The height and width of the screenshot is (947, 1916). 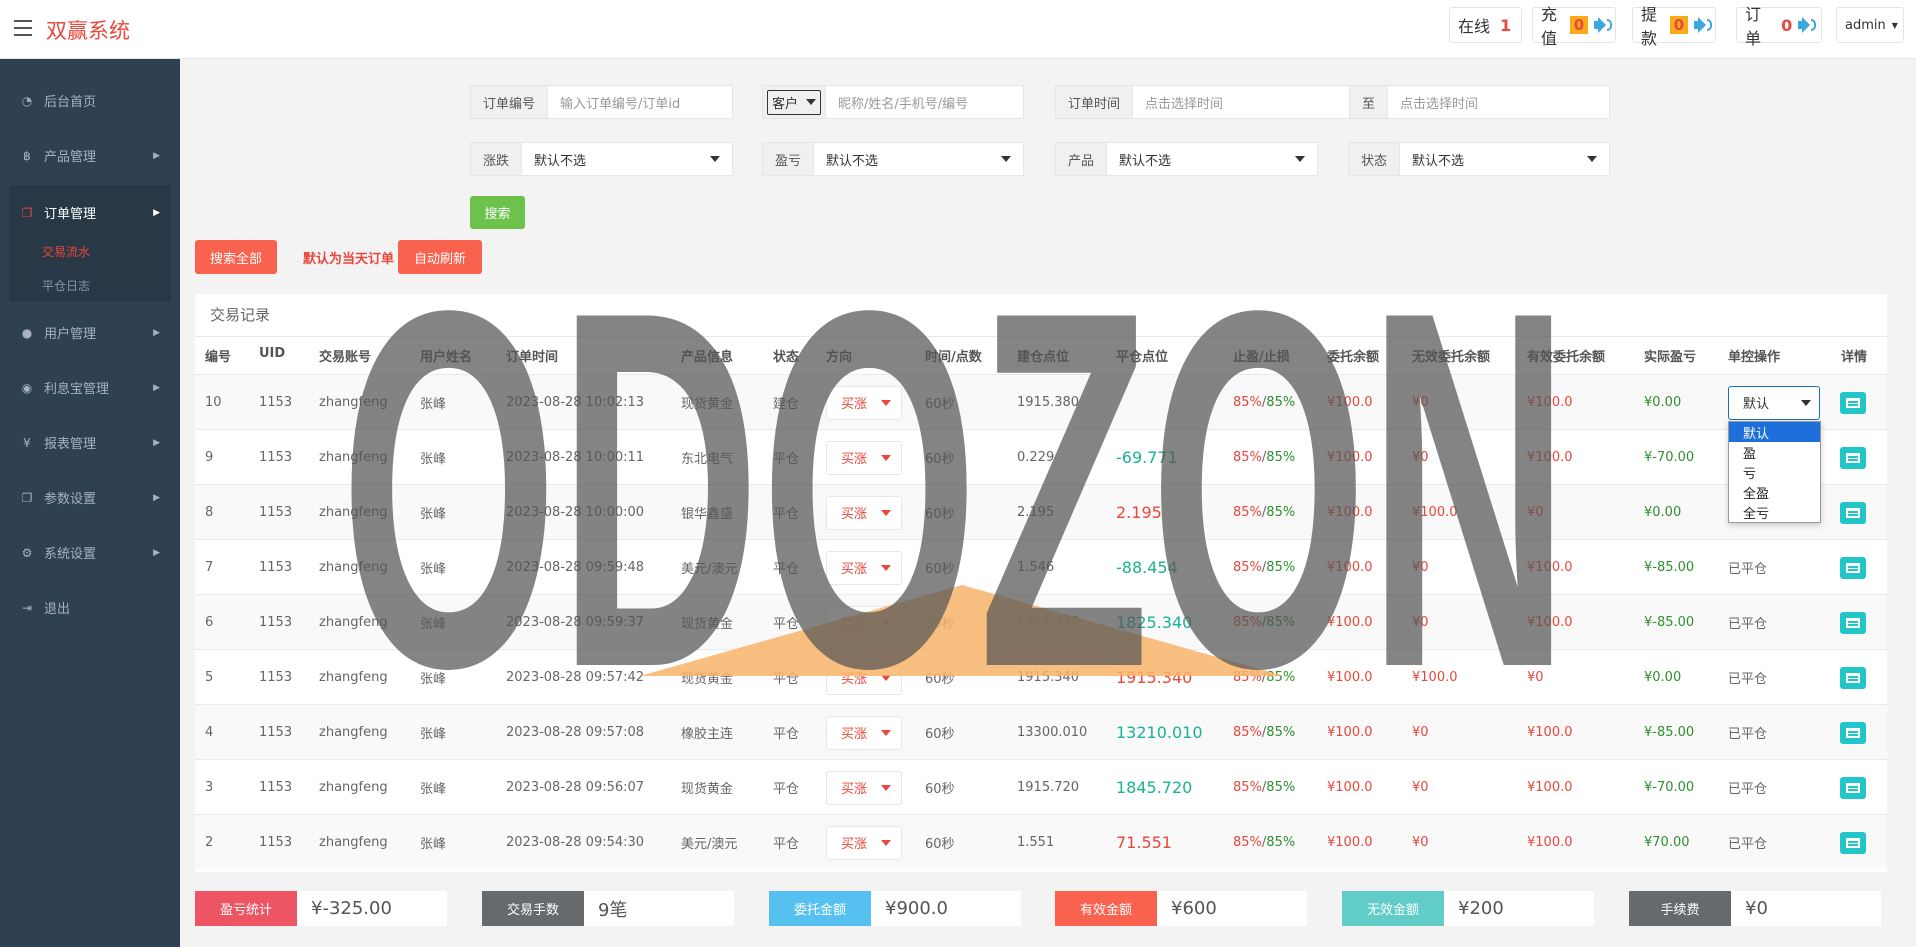 I want to click on col-header: 止盈/止损, so click(x=1261, y=357).